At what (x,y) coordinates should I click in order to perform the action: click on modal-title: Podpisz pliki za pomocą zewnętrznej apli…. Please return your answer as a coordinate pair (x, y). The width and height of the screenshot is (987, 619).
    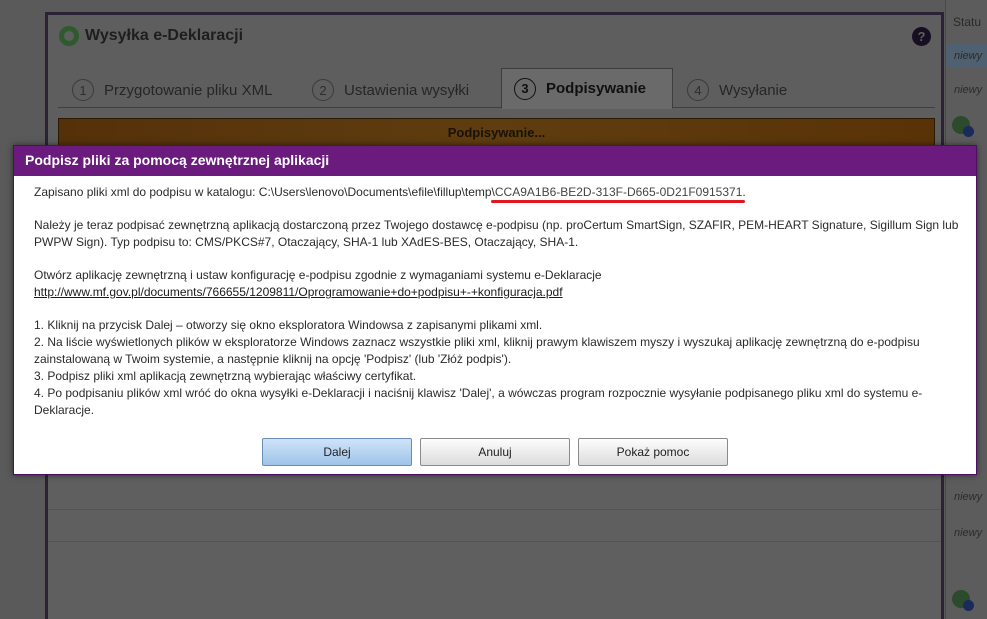
    Looking at the image, I should click on (495, 161).